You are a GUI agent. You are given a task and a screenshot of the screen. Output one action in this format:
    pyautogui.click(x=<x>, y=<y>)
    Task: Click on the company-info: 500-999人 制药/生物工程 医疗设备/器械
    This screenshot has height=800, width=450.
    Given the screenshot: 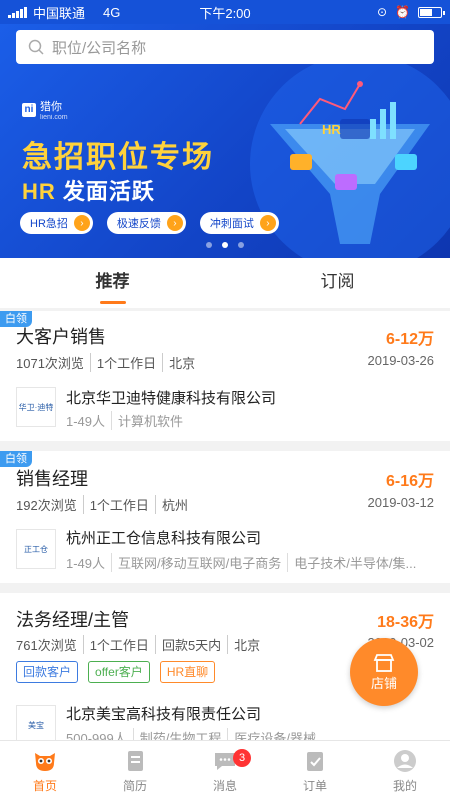 What is the action you would take?
    pyautogui.click(x=250, y=734)
    